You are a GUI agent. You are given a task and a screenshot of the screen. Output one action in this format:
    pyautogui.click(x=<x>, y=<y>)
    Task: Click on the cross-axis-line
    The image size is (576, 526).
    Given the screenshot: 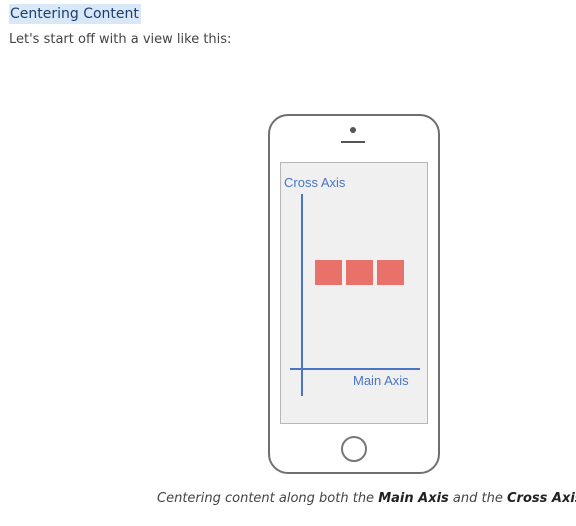 What is the action you would take?
    pyautogui.click(x=302, y=295)
    